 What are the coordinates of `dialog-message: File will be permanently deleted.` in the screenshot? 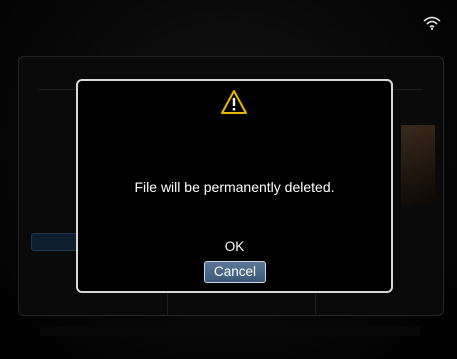 It's located at (234, 187).